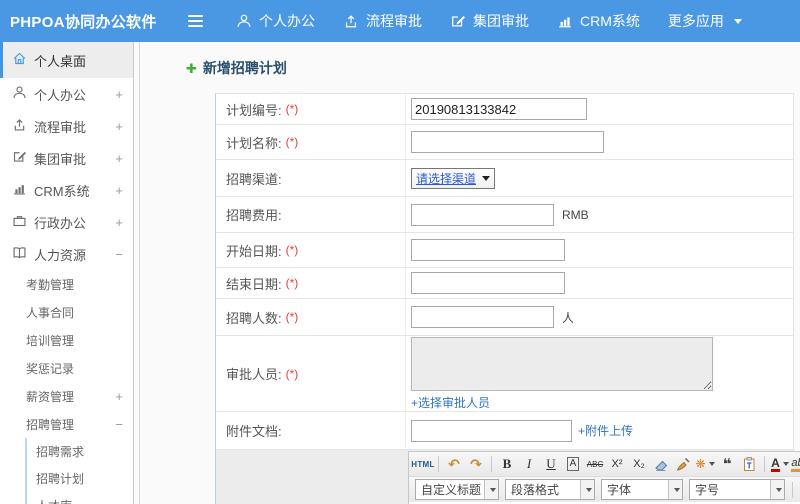 This screenshot has height=504, width=800. Describe the element at coordinates (50, 340) in the screenshot. I see `sidebar-item-label: 培训管理` at that location.